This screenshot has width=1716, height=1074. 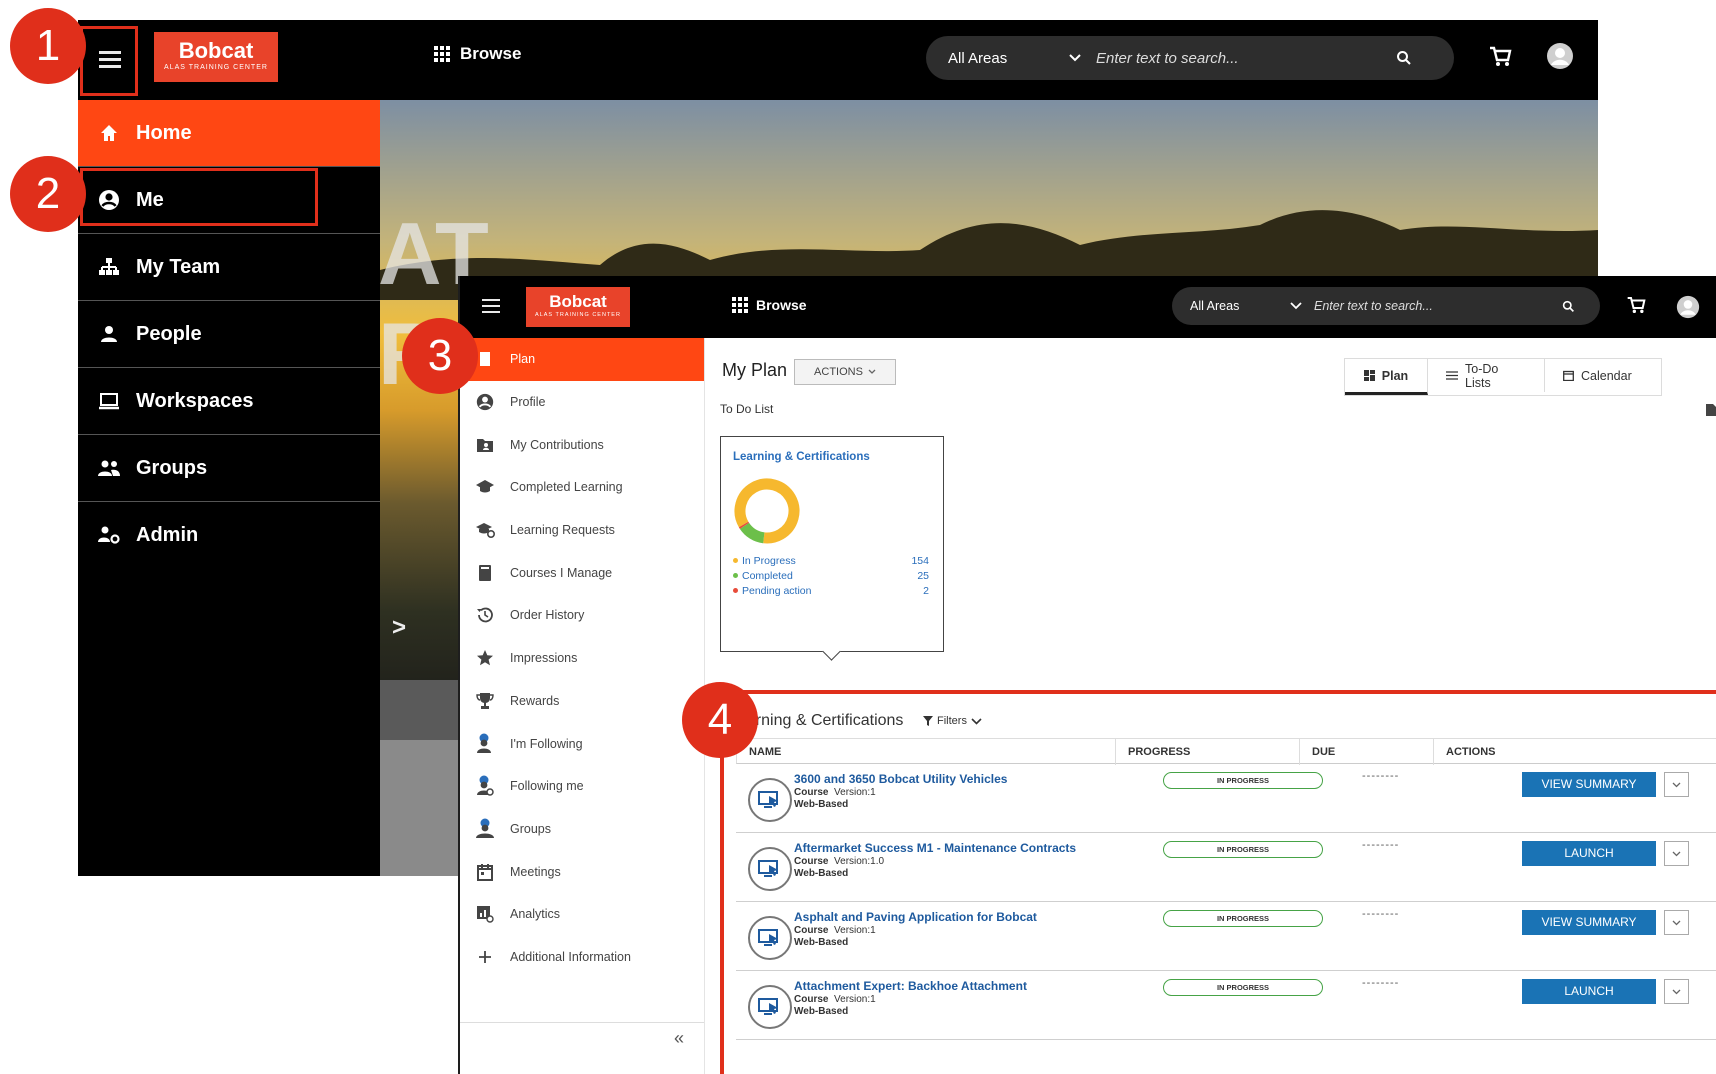 What do you see at coordinates (582, 914) in the screenshot?
I see `sidebar-item-analytics: Analytics` at bounding box center [582, 914].